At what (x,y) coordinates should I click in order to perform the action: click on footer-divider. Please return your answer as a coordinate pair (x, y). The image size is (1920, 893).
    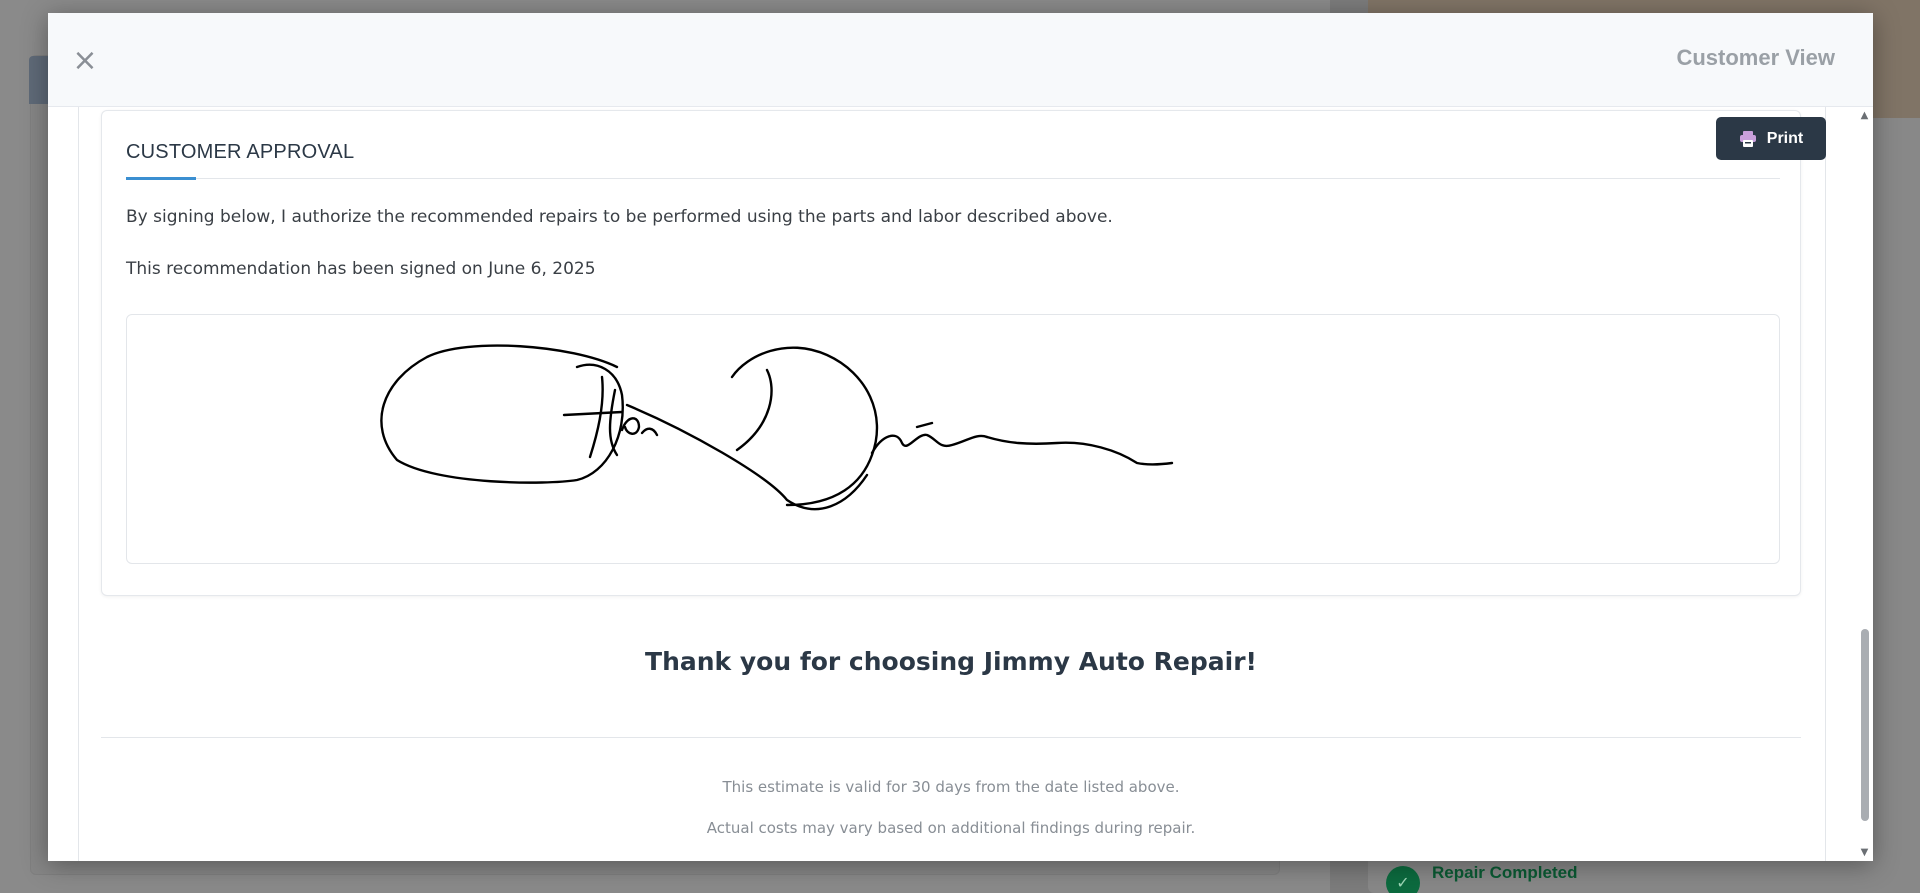
    Looking at the image, I should click on (951, 737).